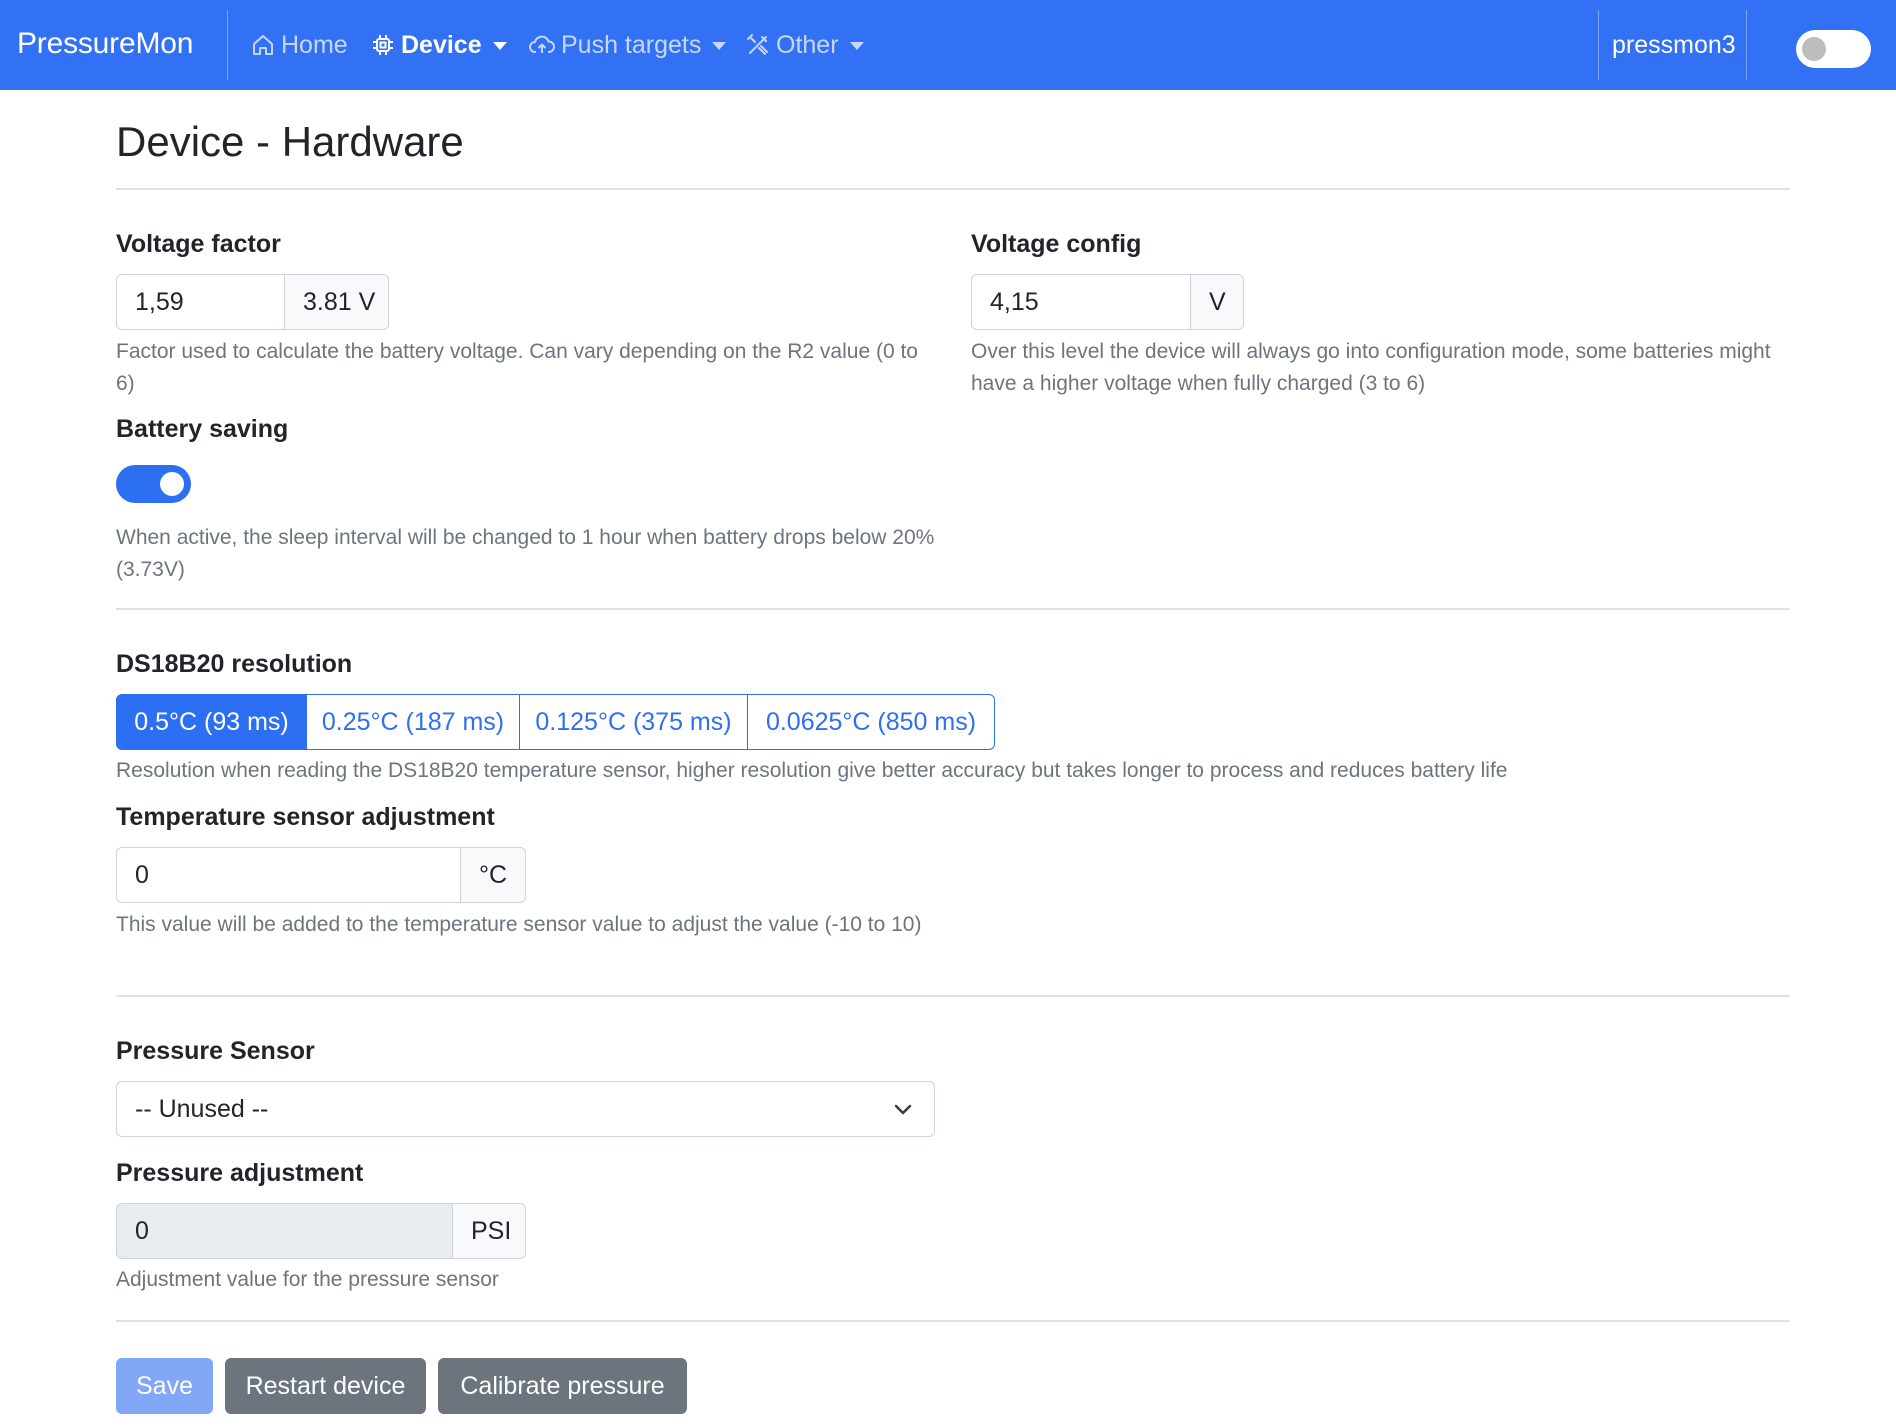 The height and width of the screenshot is (1427, 1896). What do you see at coordinates (1833, 49) in the screenshot?
I see `dark-mode-toggle` at bounding box center [1833, 49].